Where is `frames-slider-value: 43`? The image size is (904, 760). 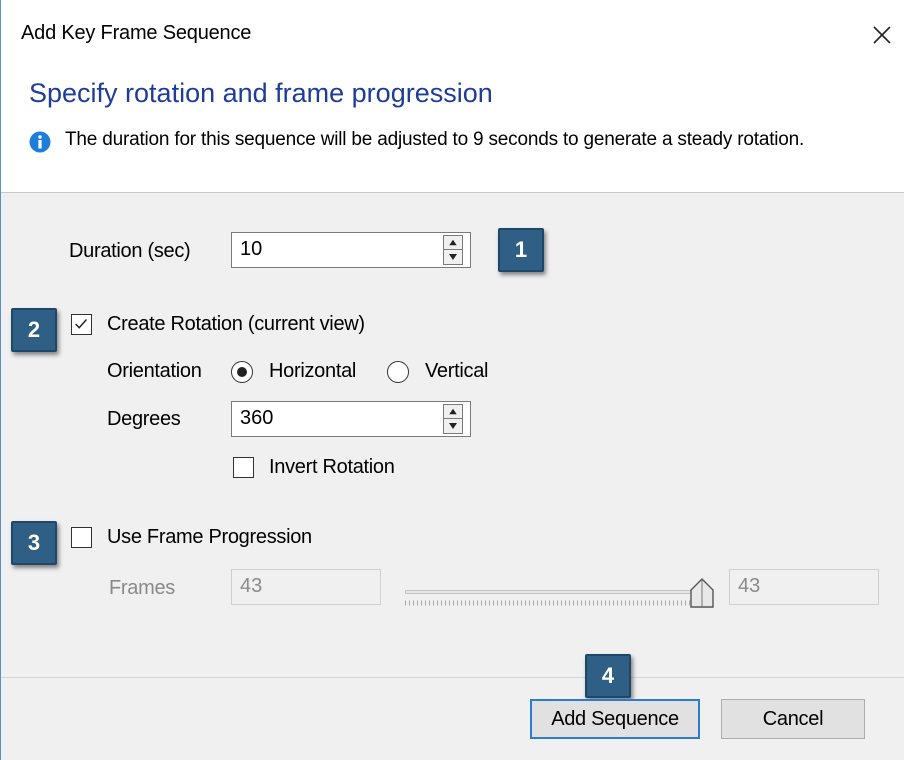 frames-slider-value: 43 is located at coordinates (804, 587).